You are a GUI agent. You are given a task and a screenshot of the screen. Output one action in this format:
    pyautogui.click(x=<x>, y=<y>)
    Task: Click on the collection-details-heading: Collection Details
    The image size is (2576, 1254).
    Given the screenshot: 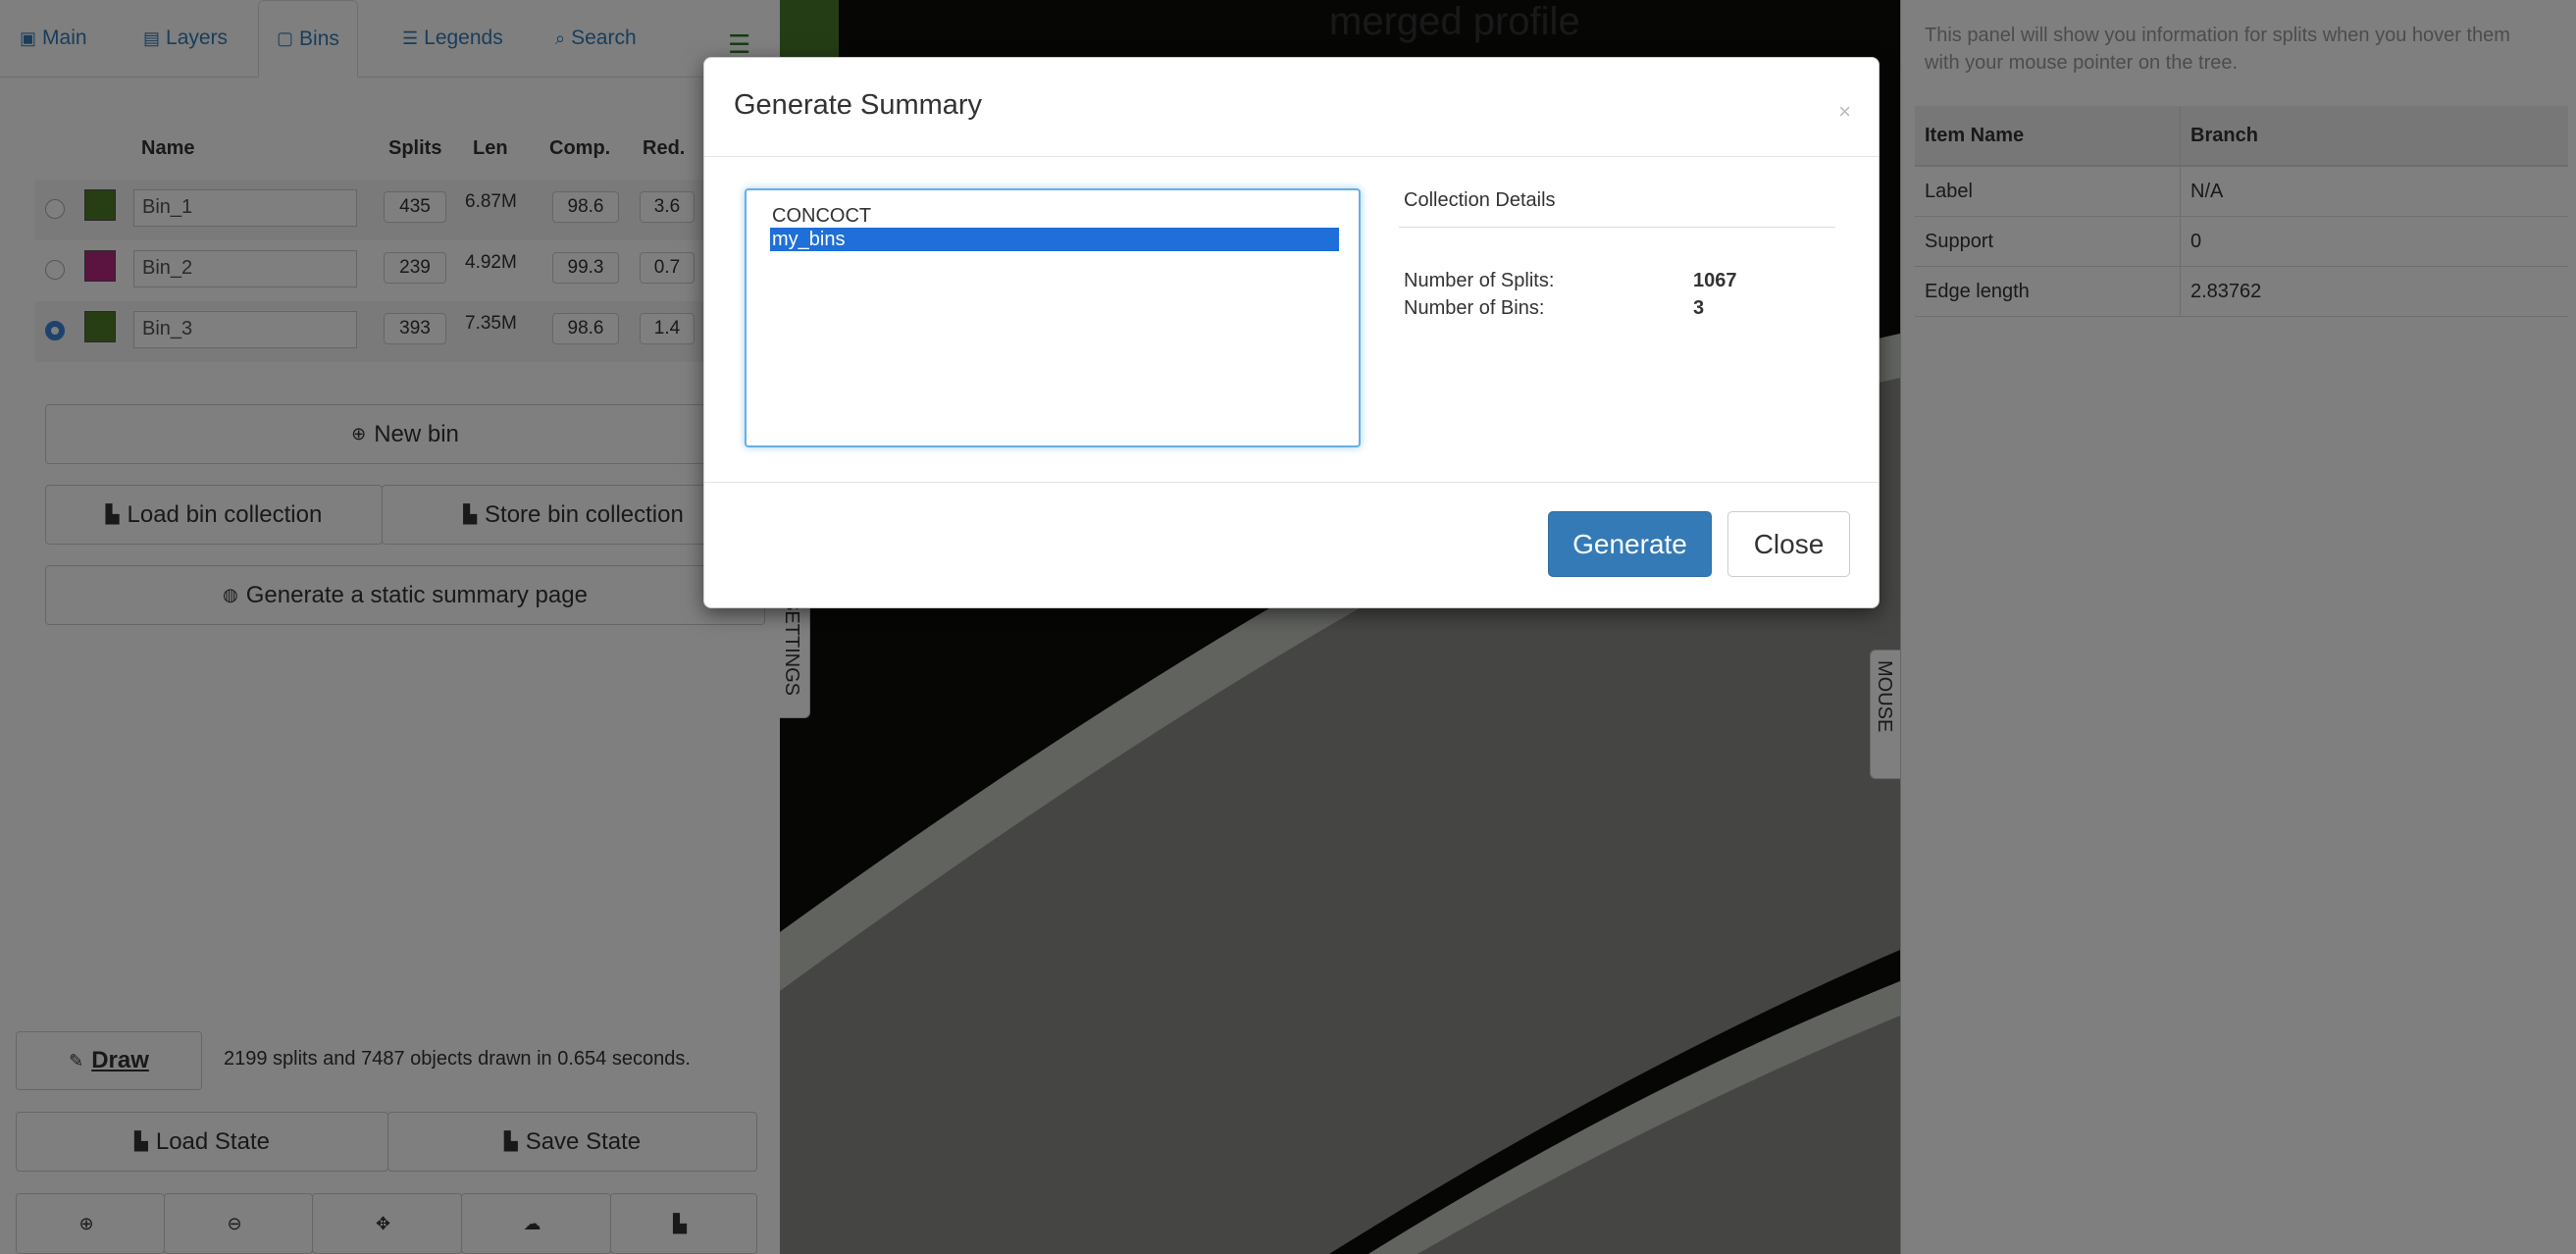 What is the action you would take?
    pyautogui.click(x=1480, y=200)
    